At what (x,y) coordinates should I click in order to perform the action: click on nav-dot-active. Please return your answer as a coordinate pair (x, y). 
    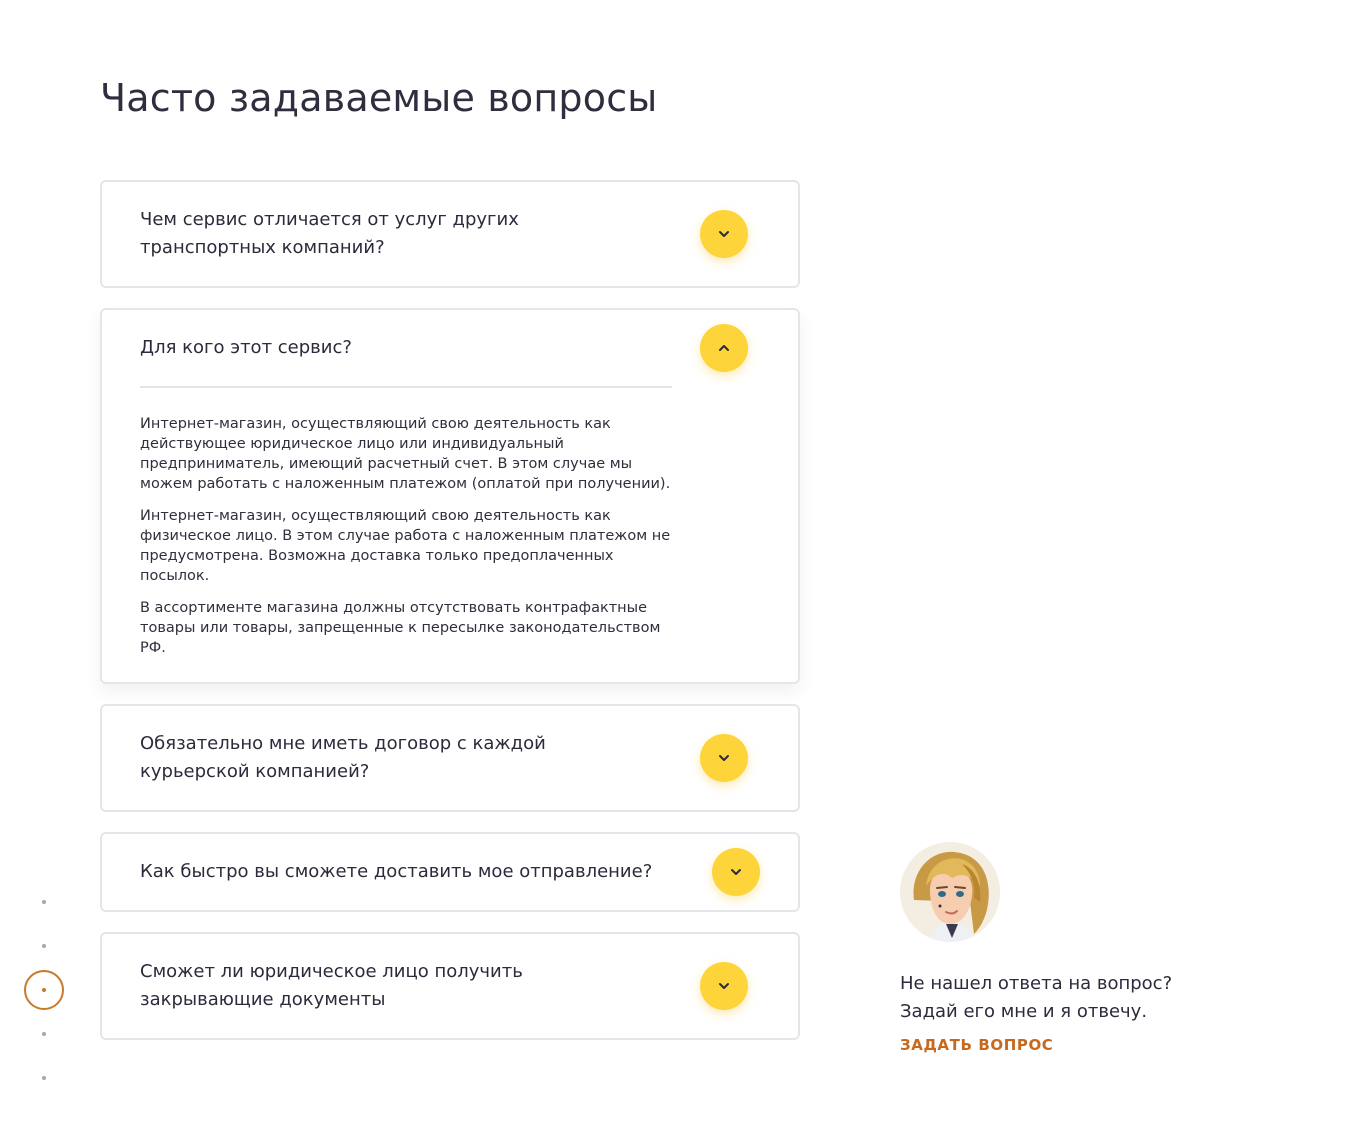
    Looking at the image, I should click on (44, 990).